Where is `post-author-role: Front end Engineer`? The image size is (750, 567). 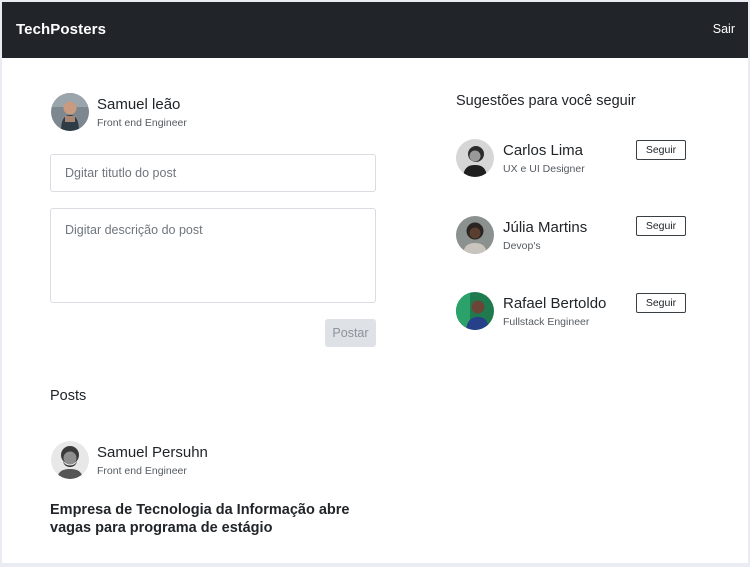 post-author-role: Front end Engineer is located at coordinates (142, 471).